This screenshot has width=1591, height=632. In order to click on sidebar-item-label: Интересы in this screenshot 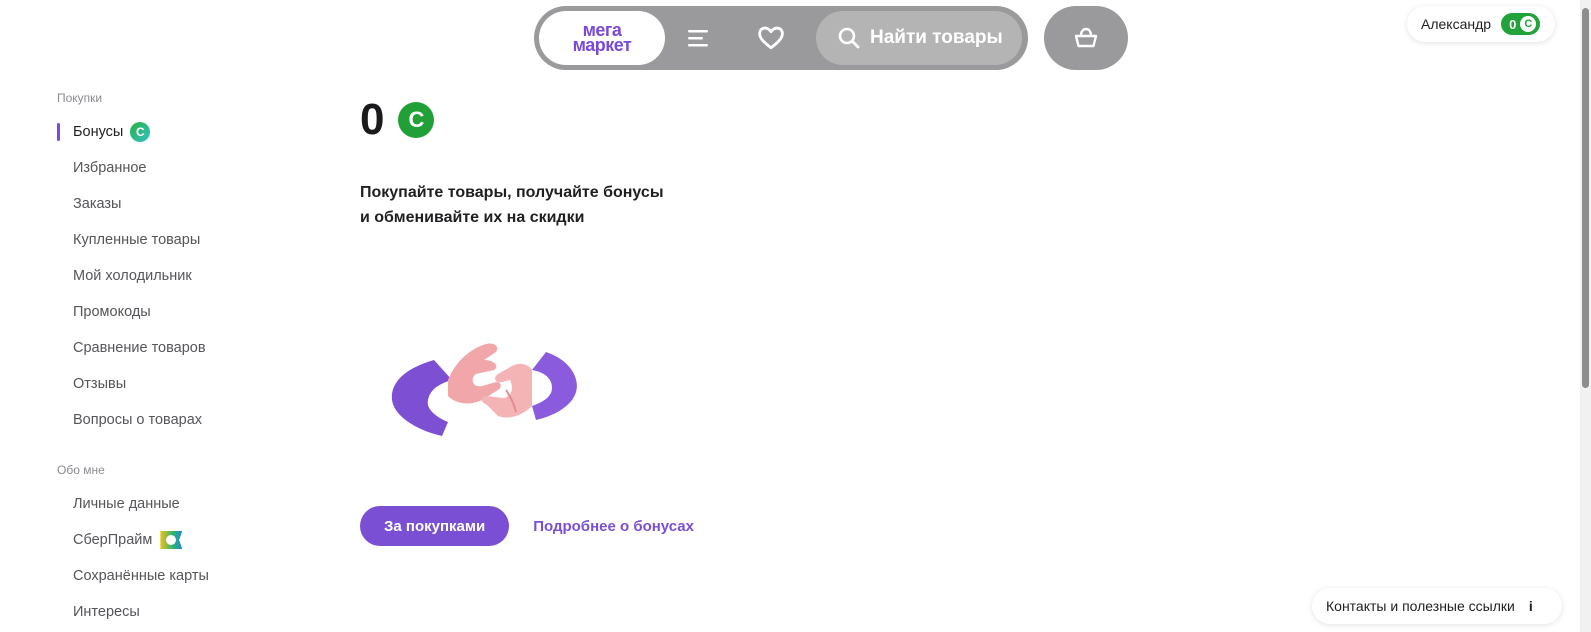, I will do `click(106, 612)`.